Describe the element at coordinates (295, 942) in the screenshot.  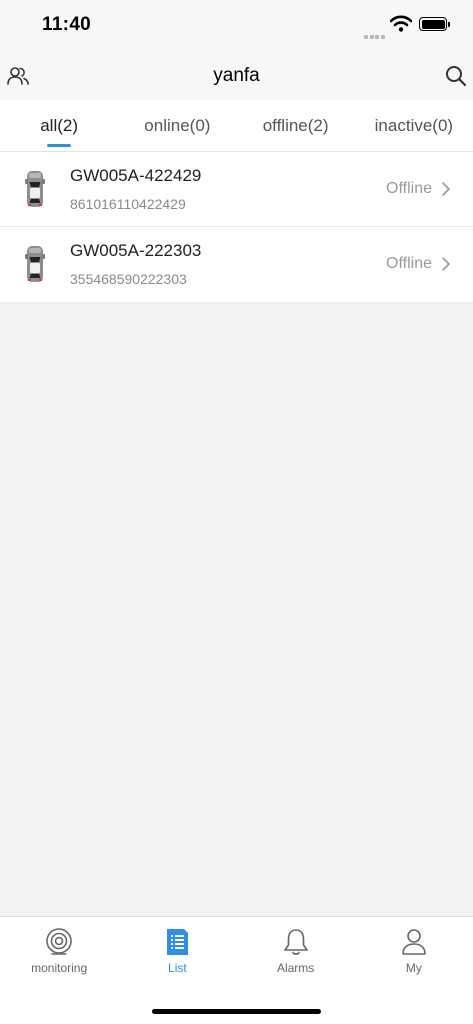
I see `bell-icon` at that location.